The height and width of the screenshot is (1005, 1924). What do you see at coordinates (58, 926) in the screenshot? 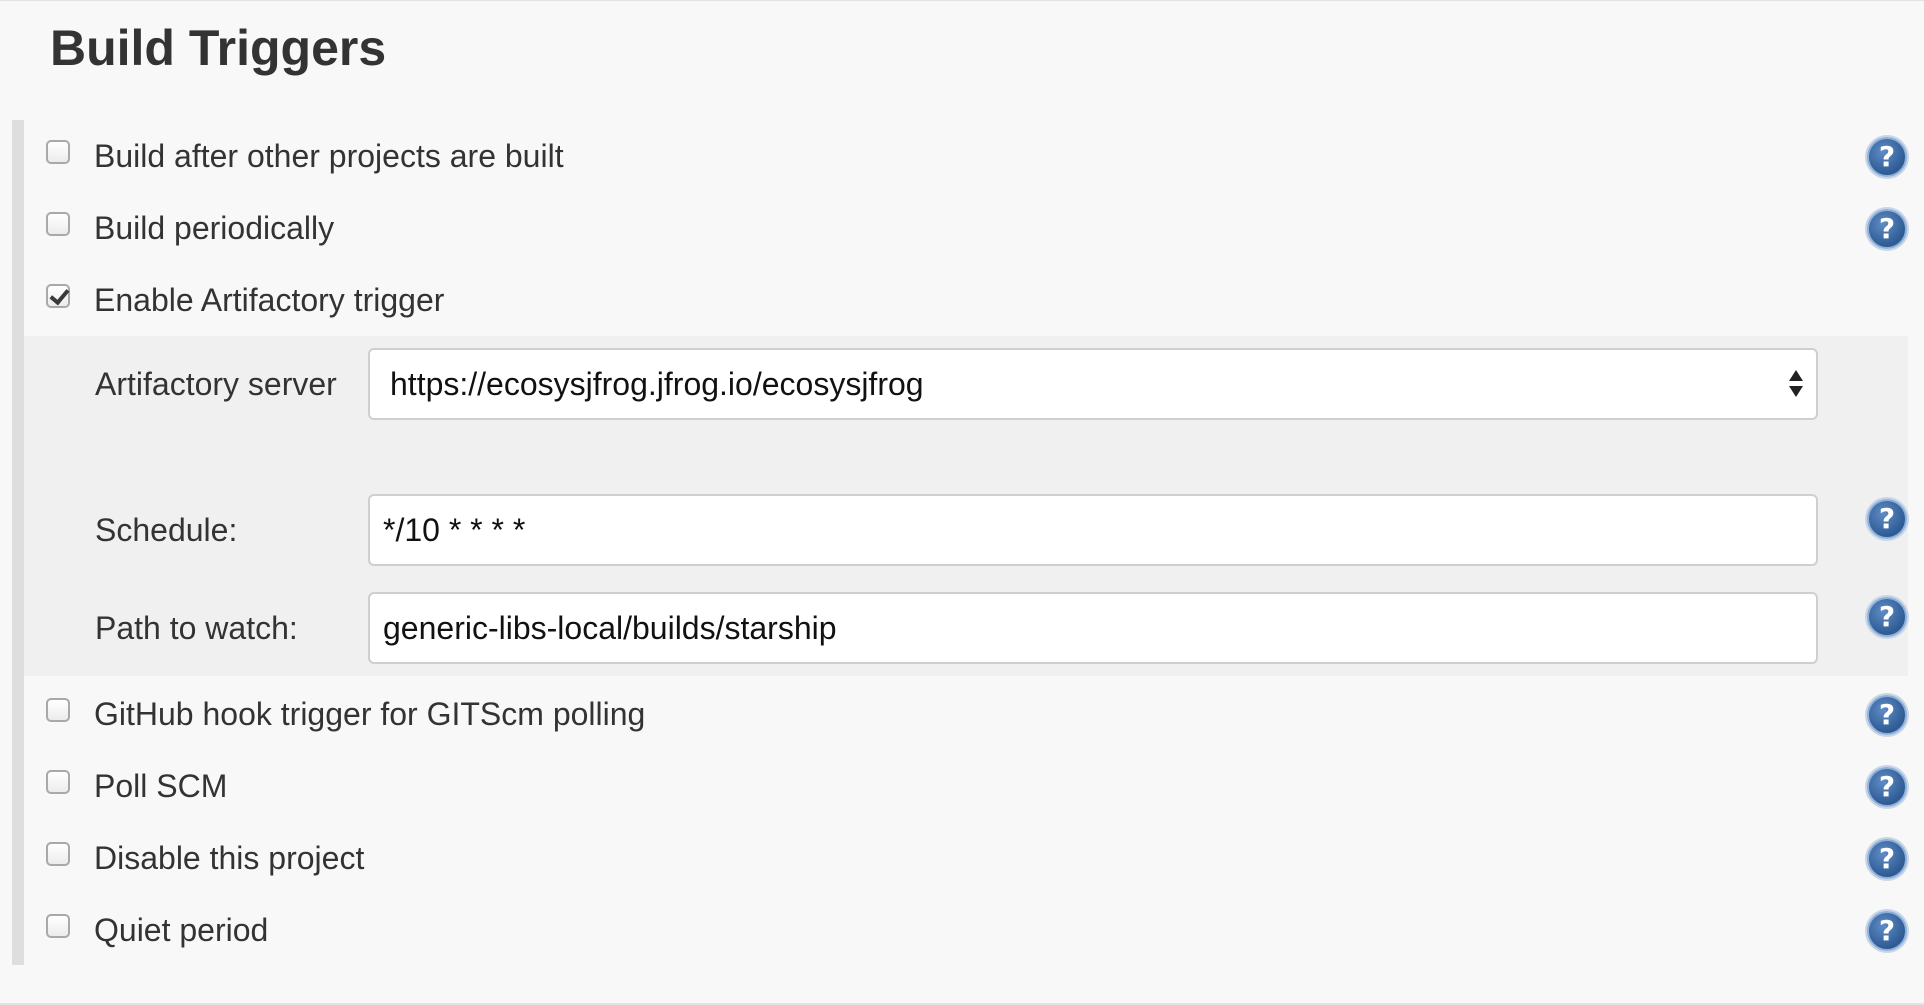
I see `quiet-period-checkbox` at bounding box center [58, 926].